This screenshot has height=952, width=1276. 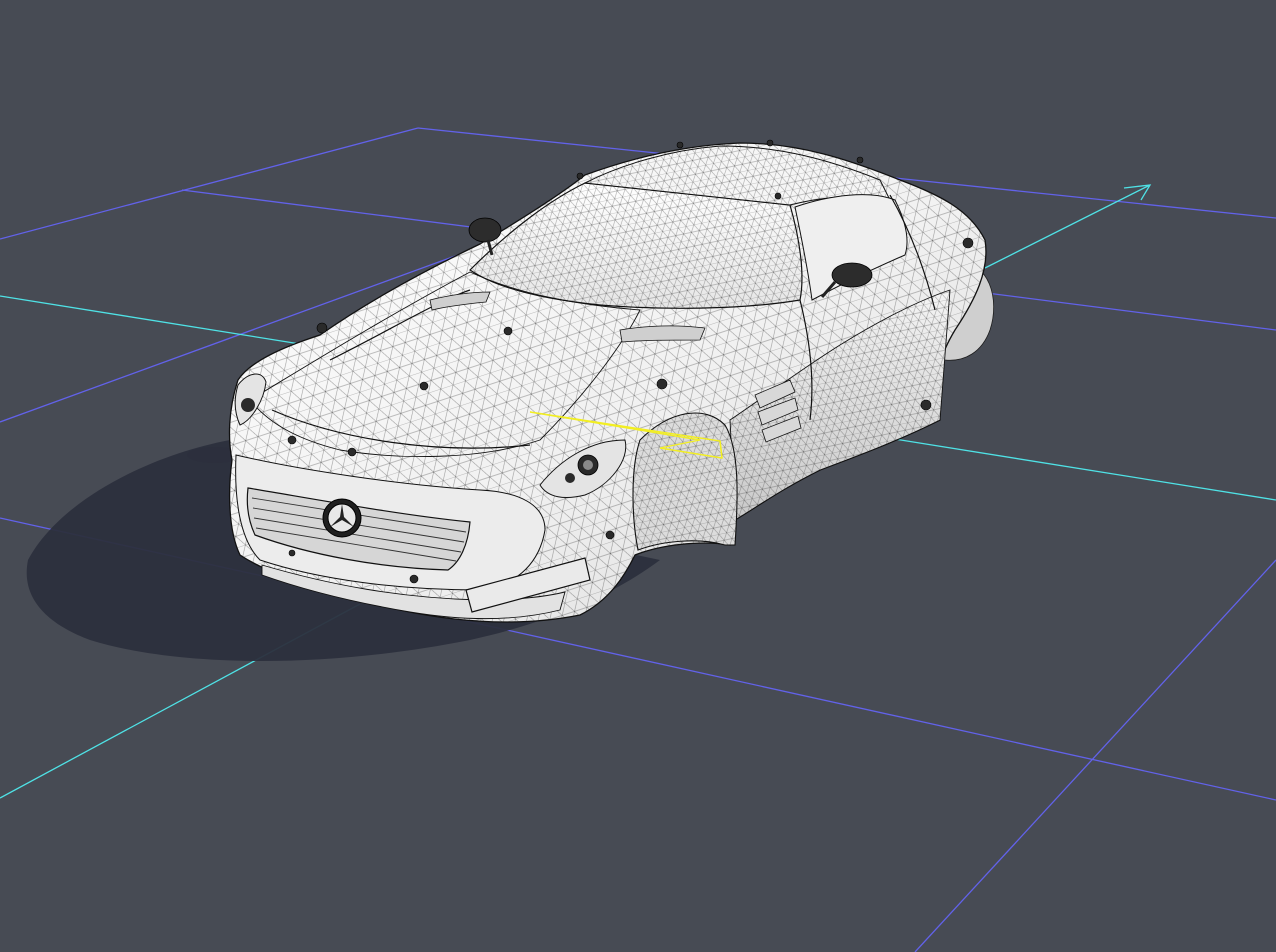 I want to click on star-emblem-icon, so click(x=342, y=518).